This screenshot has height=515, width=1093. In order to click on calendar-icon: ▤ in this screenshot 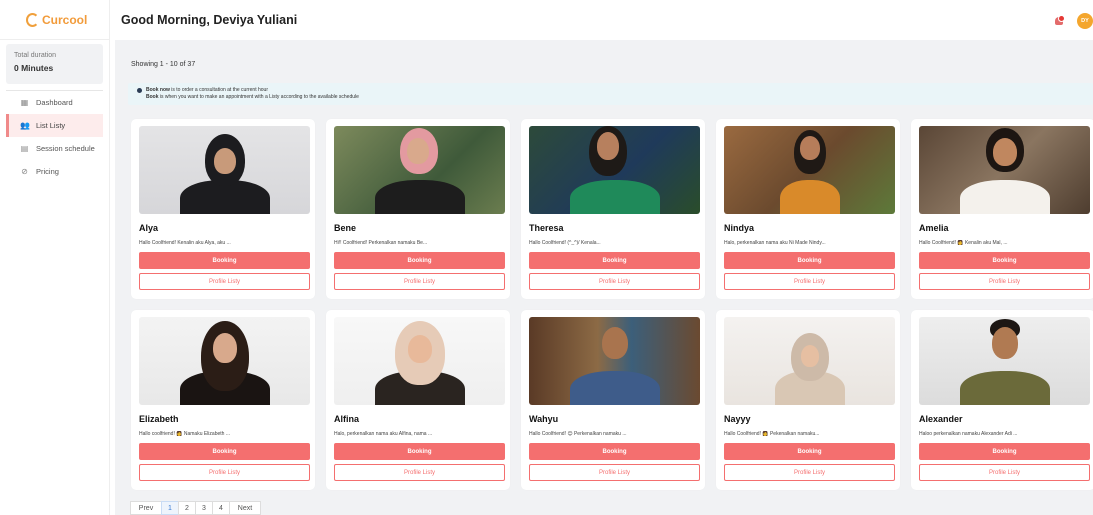, I will do `click(24, 148)`.